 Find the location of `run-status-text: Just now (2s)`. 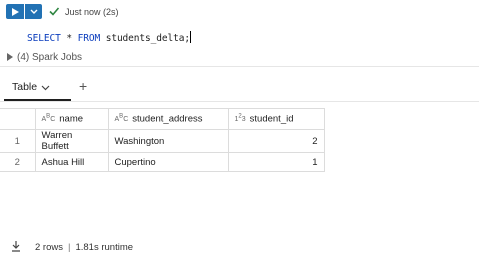

run-status-text: Just now (2s) is located at coordinates (92, 12).